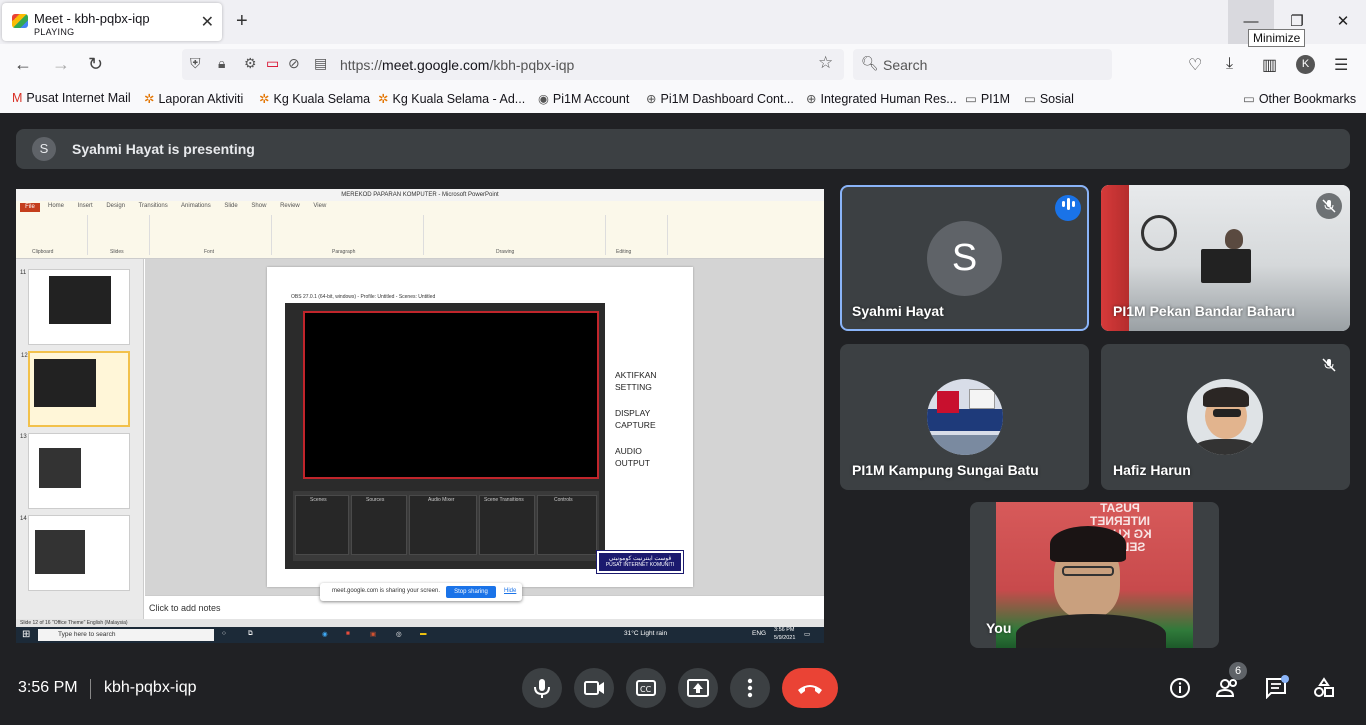 Image resolution: width=1366 pixels, height=725 pixels. Describe the element at coordinates (1277, 38) in the screenshot. I see `minimize-tooltip: Minimize` at that location.